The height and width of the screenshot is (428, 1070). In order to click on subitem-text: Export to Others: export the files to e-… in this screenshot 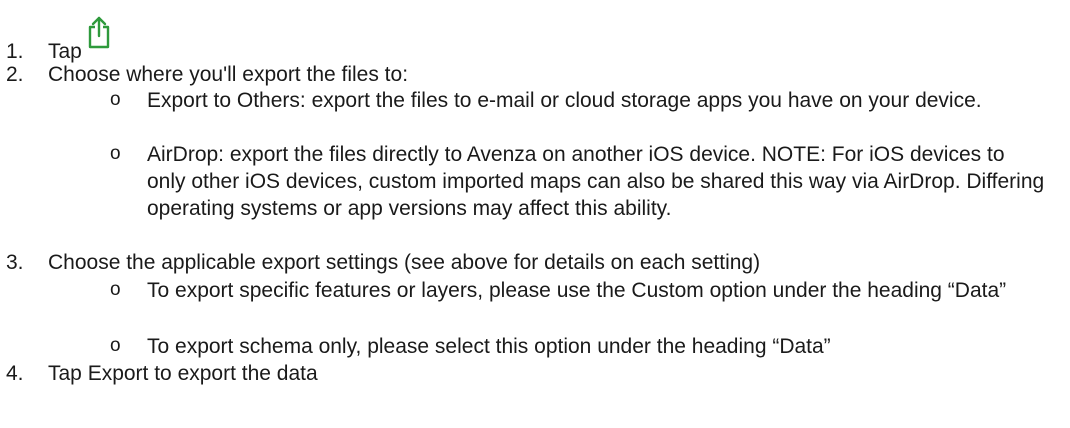, I will do `click(564, 100)`.